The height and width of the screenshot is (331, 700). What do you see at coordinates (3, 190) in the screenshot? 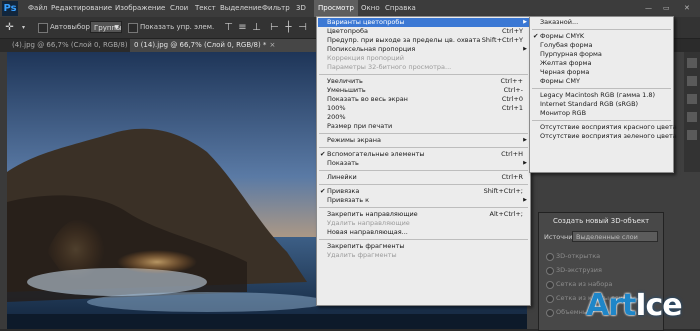
I see `tools-panel` at bounding box center [3, 190].